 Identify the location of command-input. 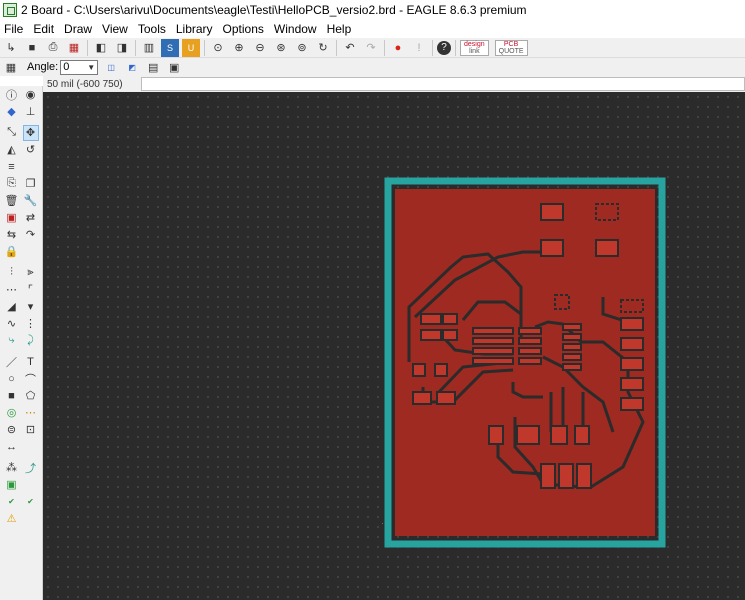
(443, 84).